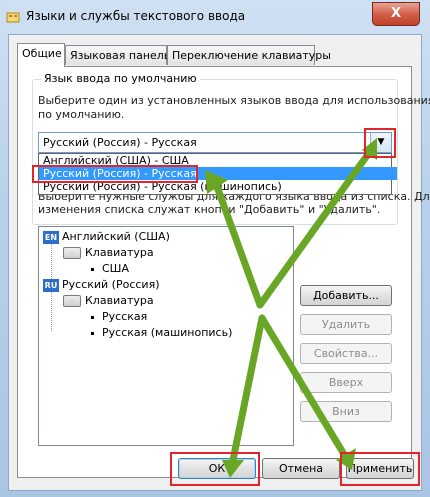  Describe the element at coordinates (41, 55) in the screenshot. I see `tab-general: Общие` at that location.